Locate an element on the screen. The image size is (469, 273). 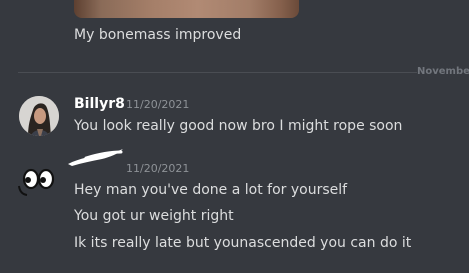
image-attachment is located at coordinates (186, 9).